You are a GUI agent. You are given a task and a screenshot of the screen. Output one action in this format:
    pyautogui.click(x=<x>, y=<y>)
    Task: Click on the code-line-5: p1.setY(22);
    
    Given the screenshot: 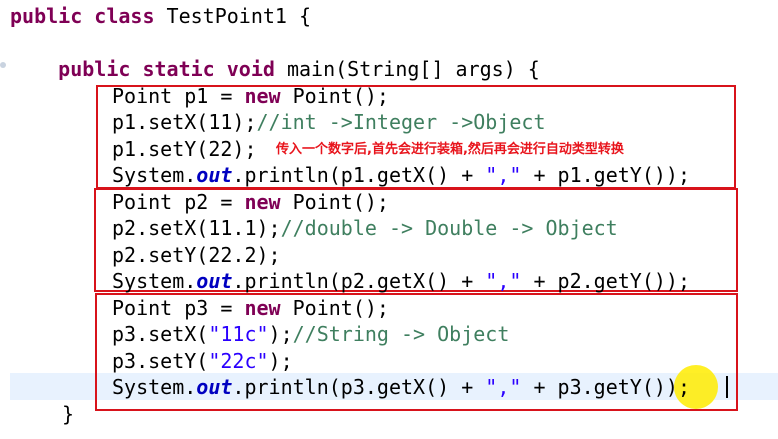 What is the action you would take?
    pyautogui.click(x=184, y=149)
    